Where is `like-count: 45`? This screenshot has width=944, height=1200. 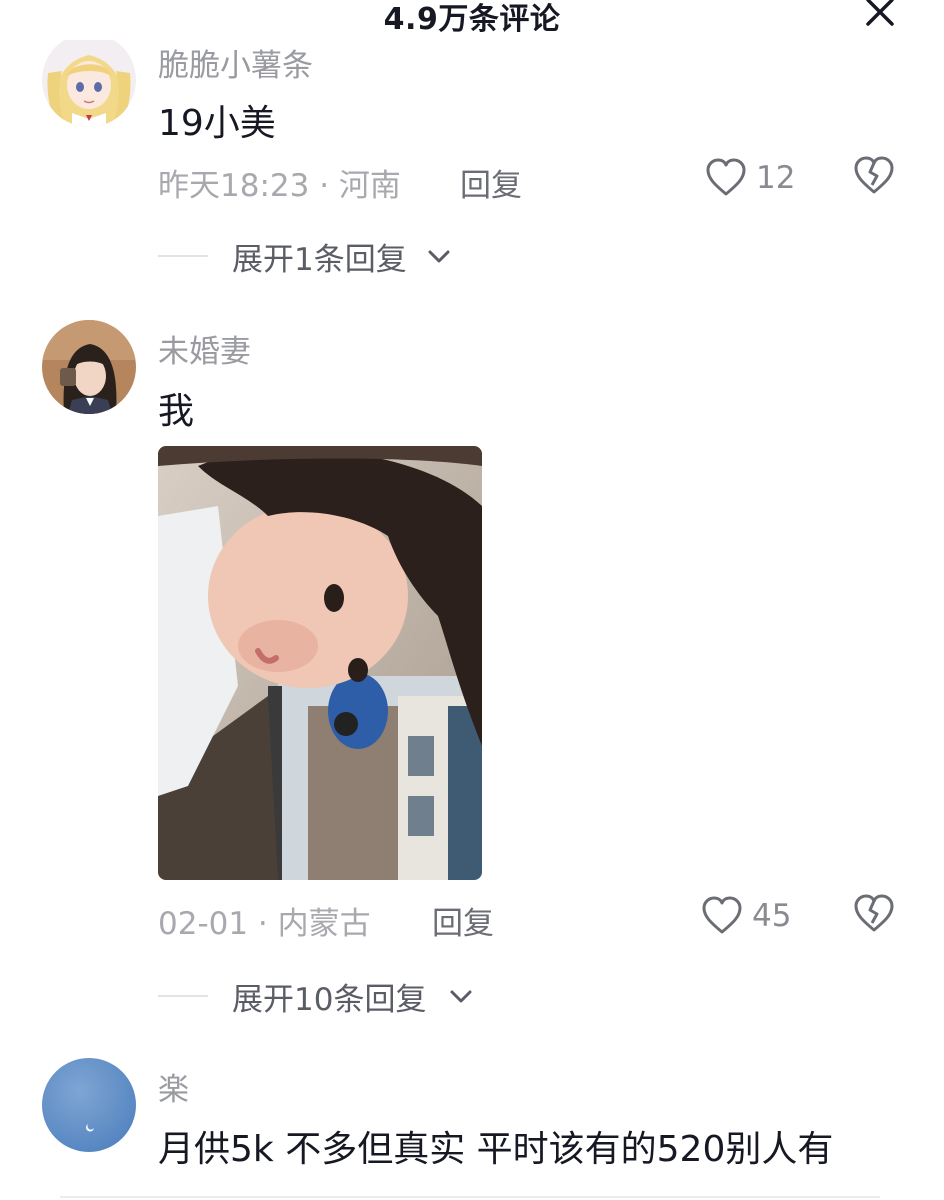 like-count: 45 is located at coordinates (772, 916).